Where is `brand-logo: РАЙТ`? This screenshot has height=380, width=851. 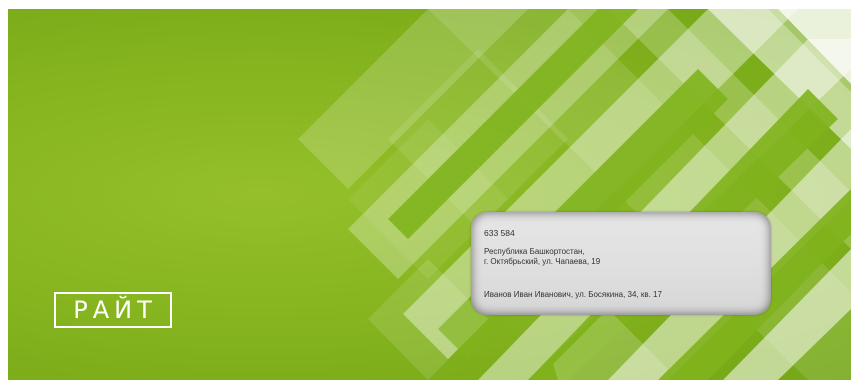
brand-logo: РАЙТ is located at coordinates (113, 310).